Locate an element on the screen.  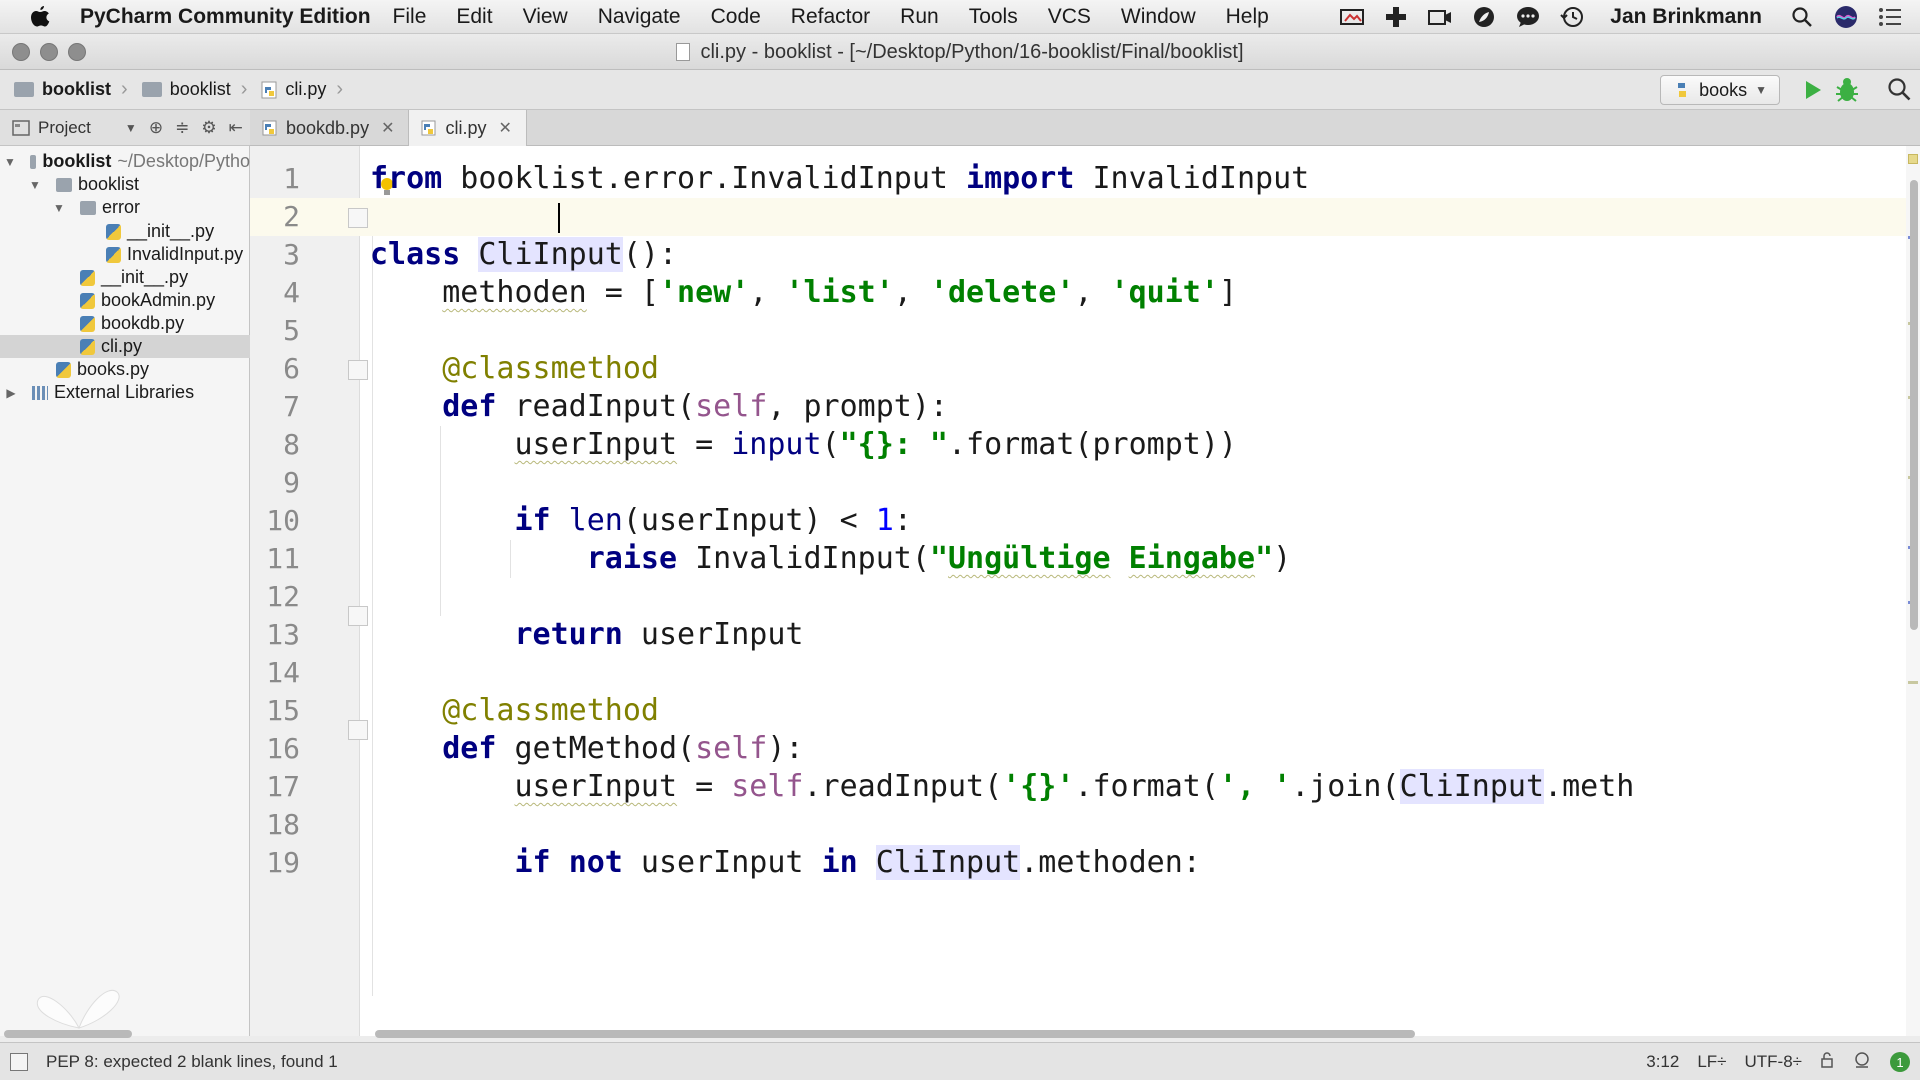
chat-icon is located at coordinates (1528, 17).